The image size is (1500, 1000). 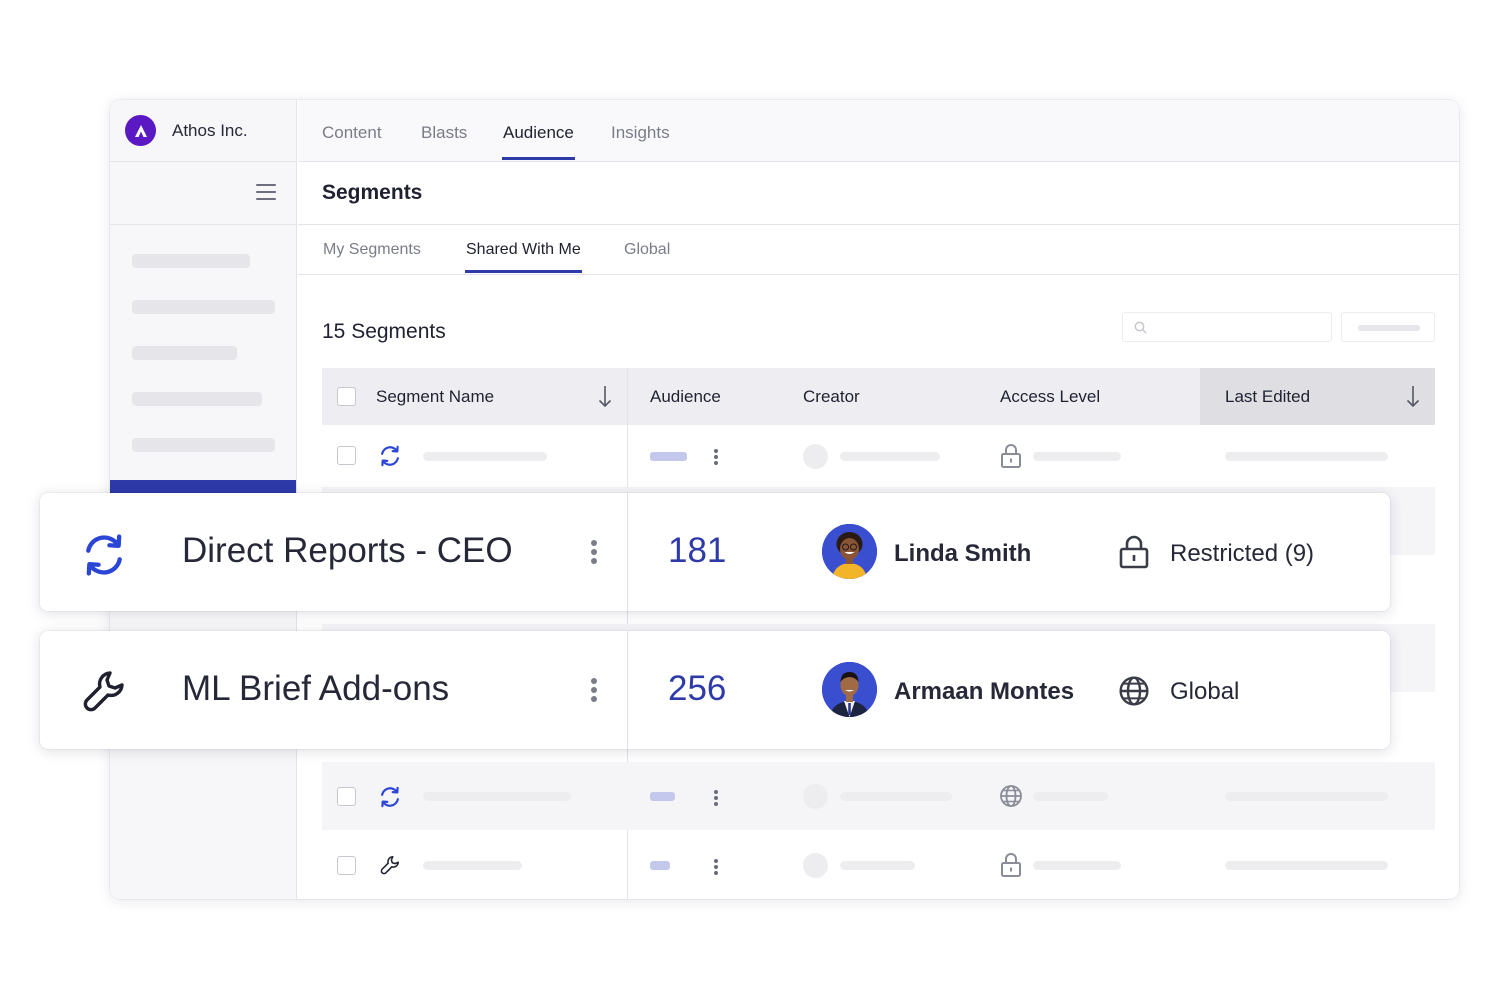 What do you see at coordinates (640, 133) in the screenshot?
I see `tab-insights: Insights` at bounding box center [640, 133].